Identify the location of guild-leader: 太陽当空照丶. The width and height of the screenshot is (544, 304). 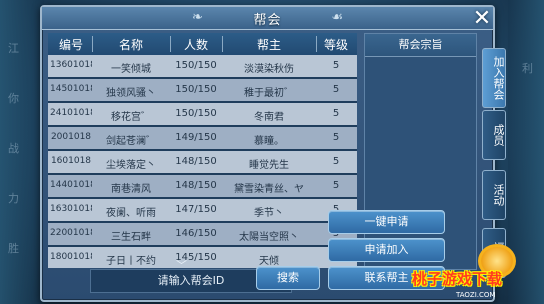
(269, 237).